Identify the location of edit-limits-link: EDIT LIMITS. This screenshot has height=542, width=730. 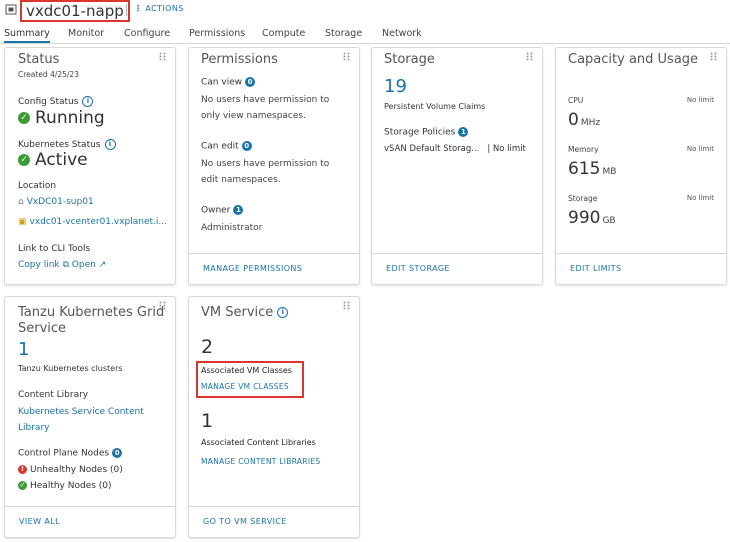
(595, 268).